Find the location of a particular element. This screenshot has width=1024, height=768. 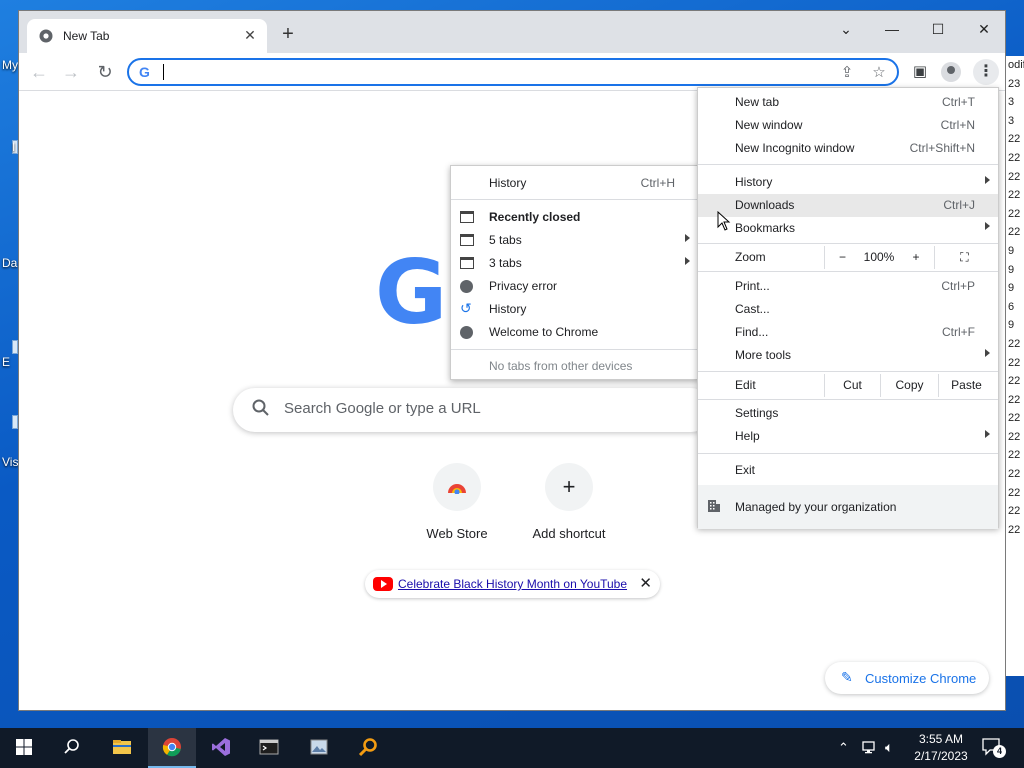

menu-item-bookmarks: Bookmarks is located at coordinates (848, 228).